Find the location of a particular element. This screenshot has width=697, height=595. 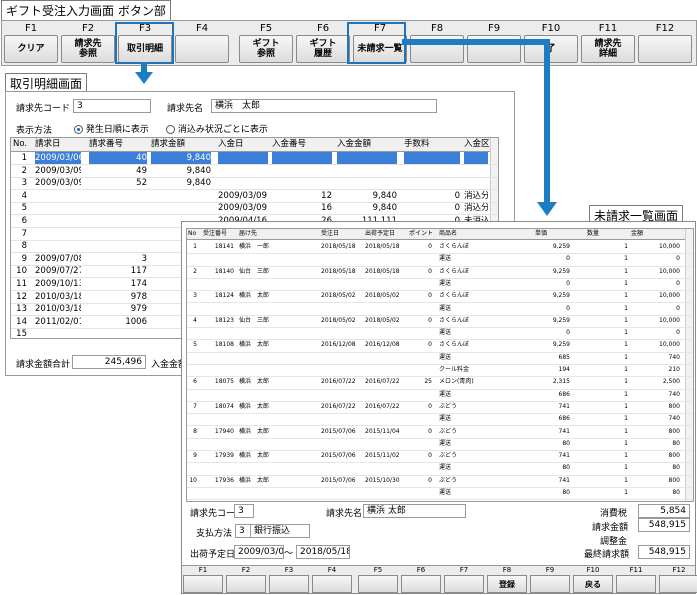

unbilled-fkey-f5: F5 is located at coordinates (378, 579).